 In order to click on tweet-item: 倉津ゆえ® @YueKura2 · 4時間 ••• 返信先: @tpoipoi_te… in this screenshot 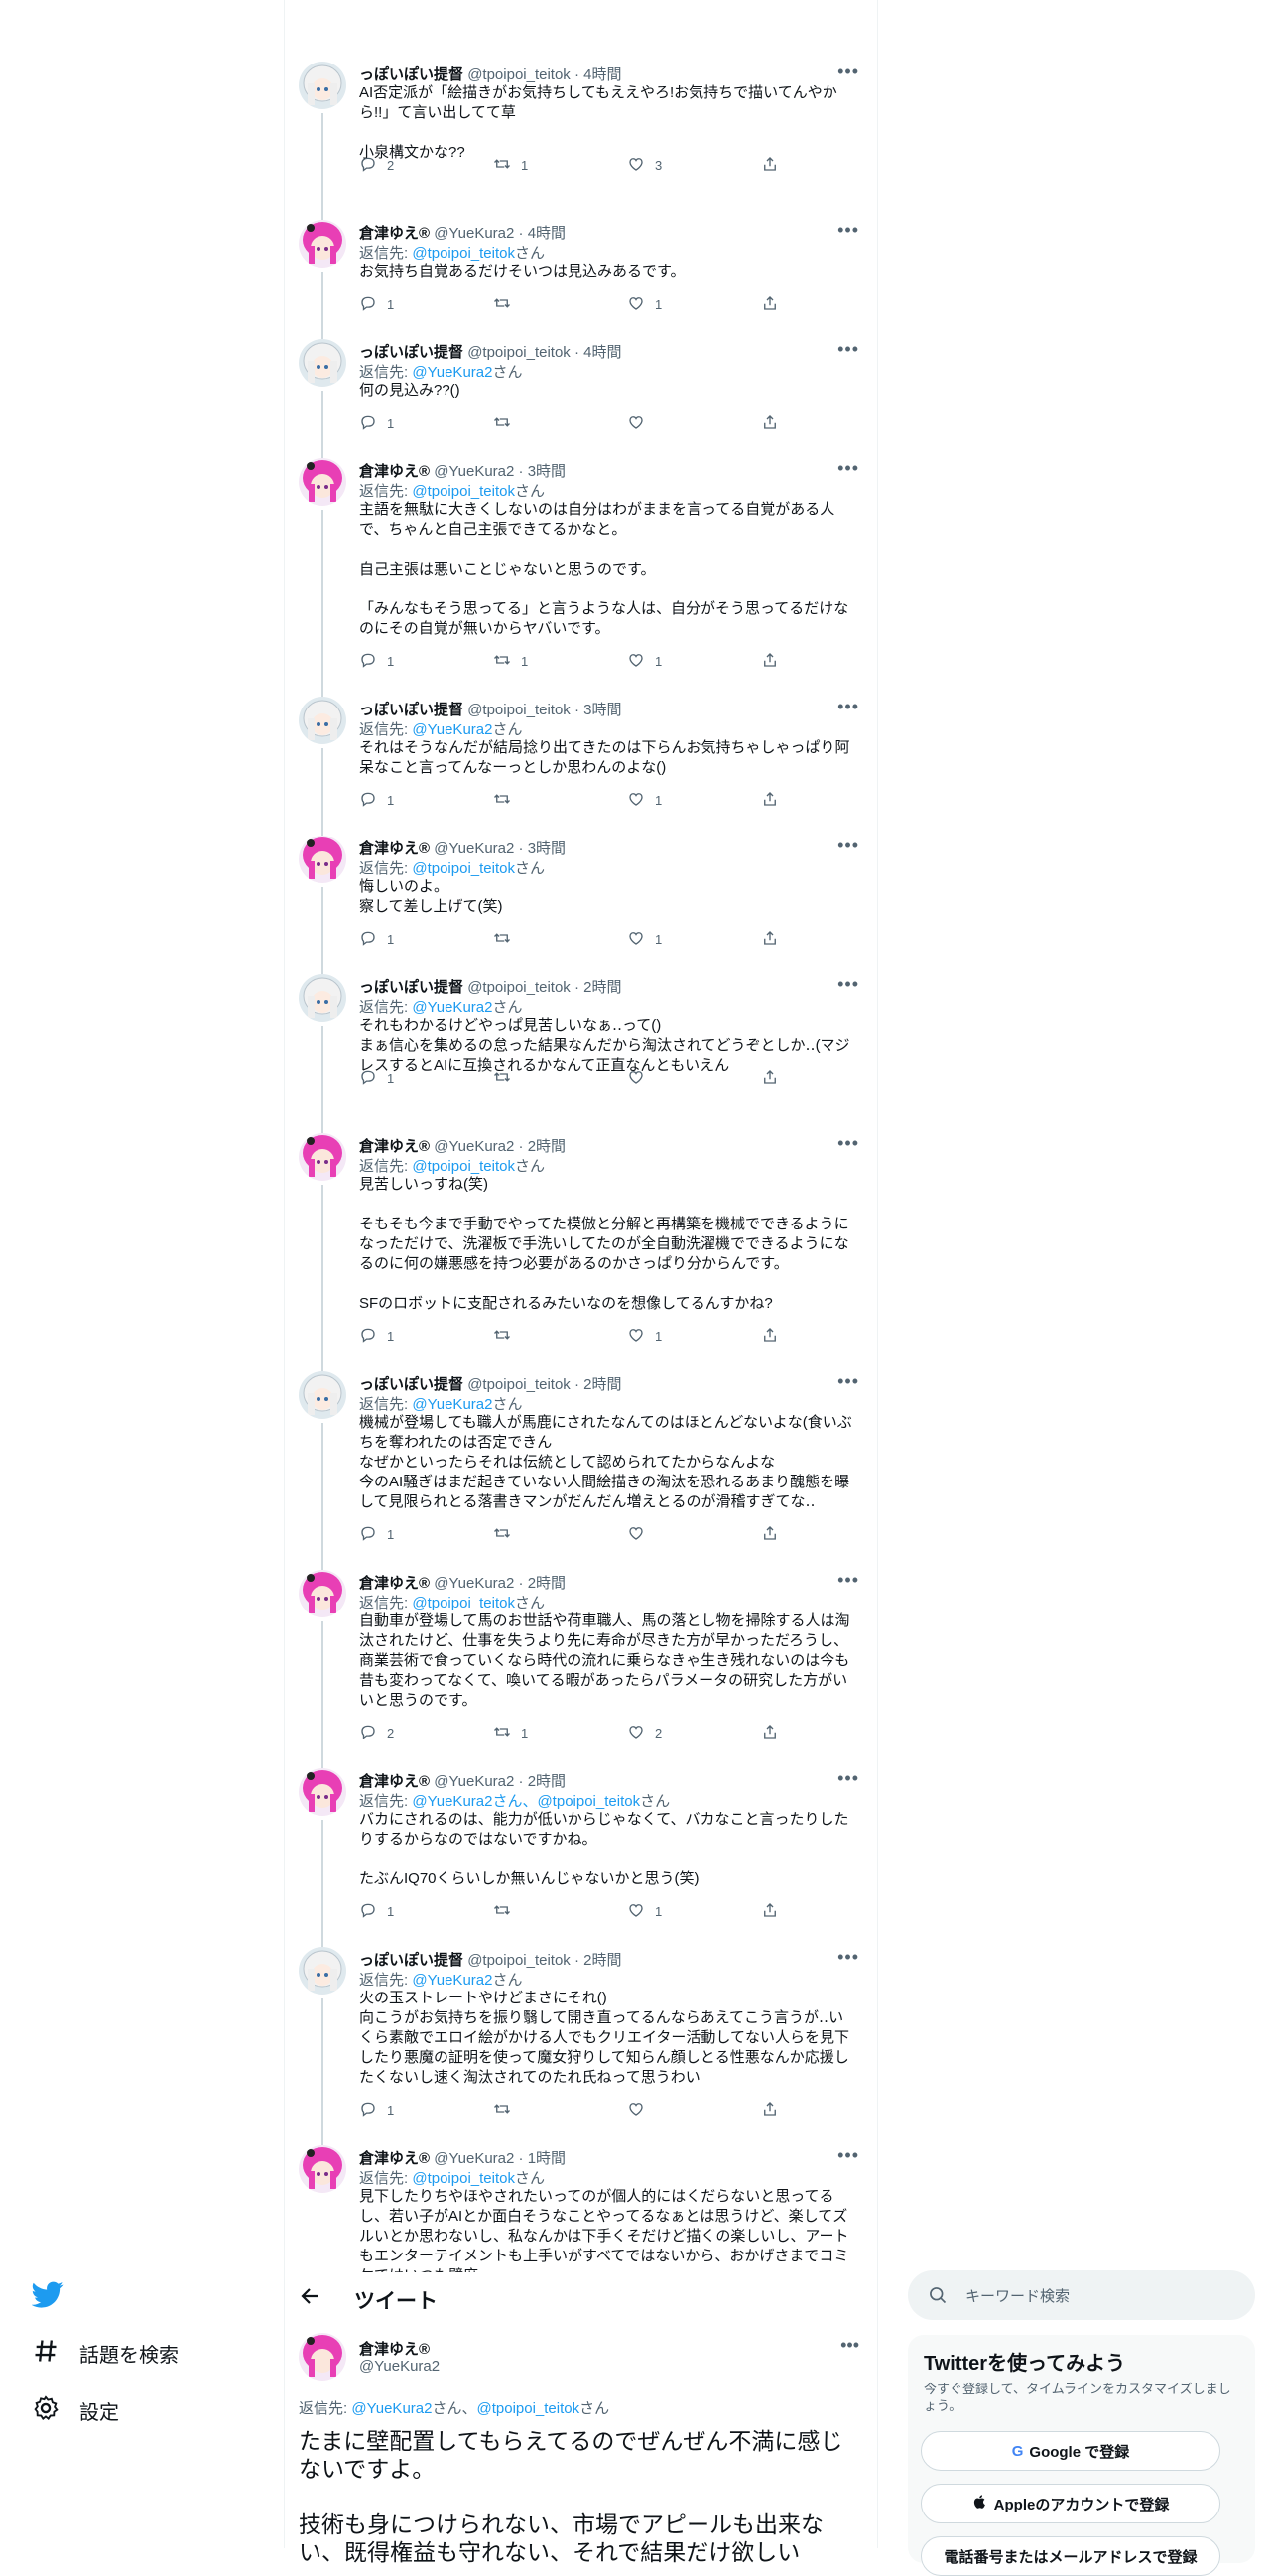, I will do `click(581, 280)`.